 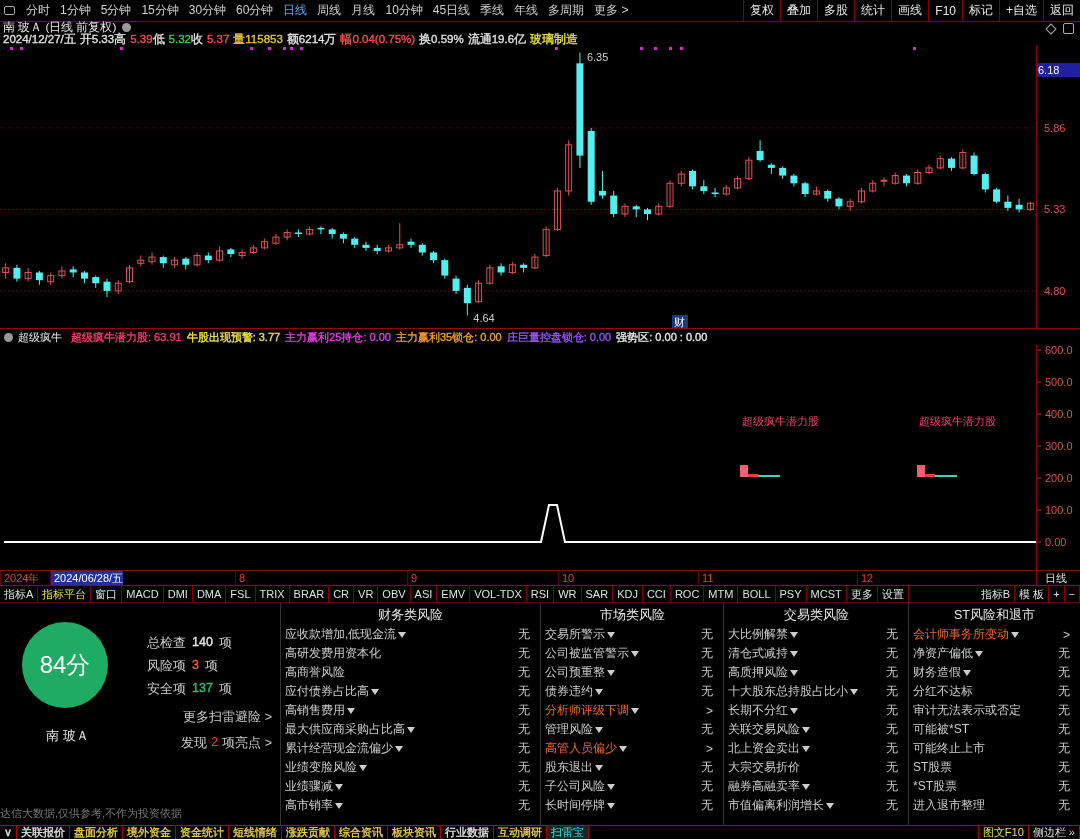 What do you see at coordinates (941, 729) in the screenshot?
I see `risk-item-label: 可能被*ST` at bounding box center [941, 729].